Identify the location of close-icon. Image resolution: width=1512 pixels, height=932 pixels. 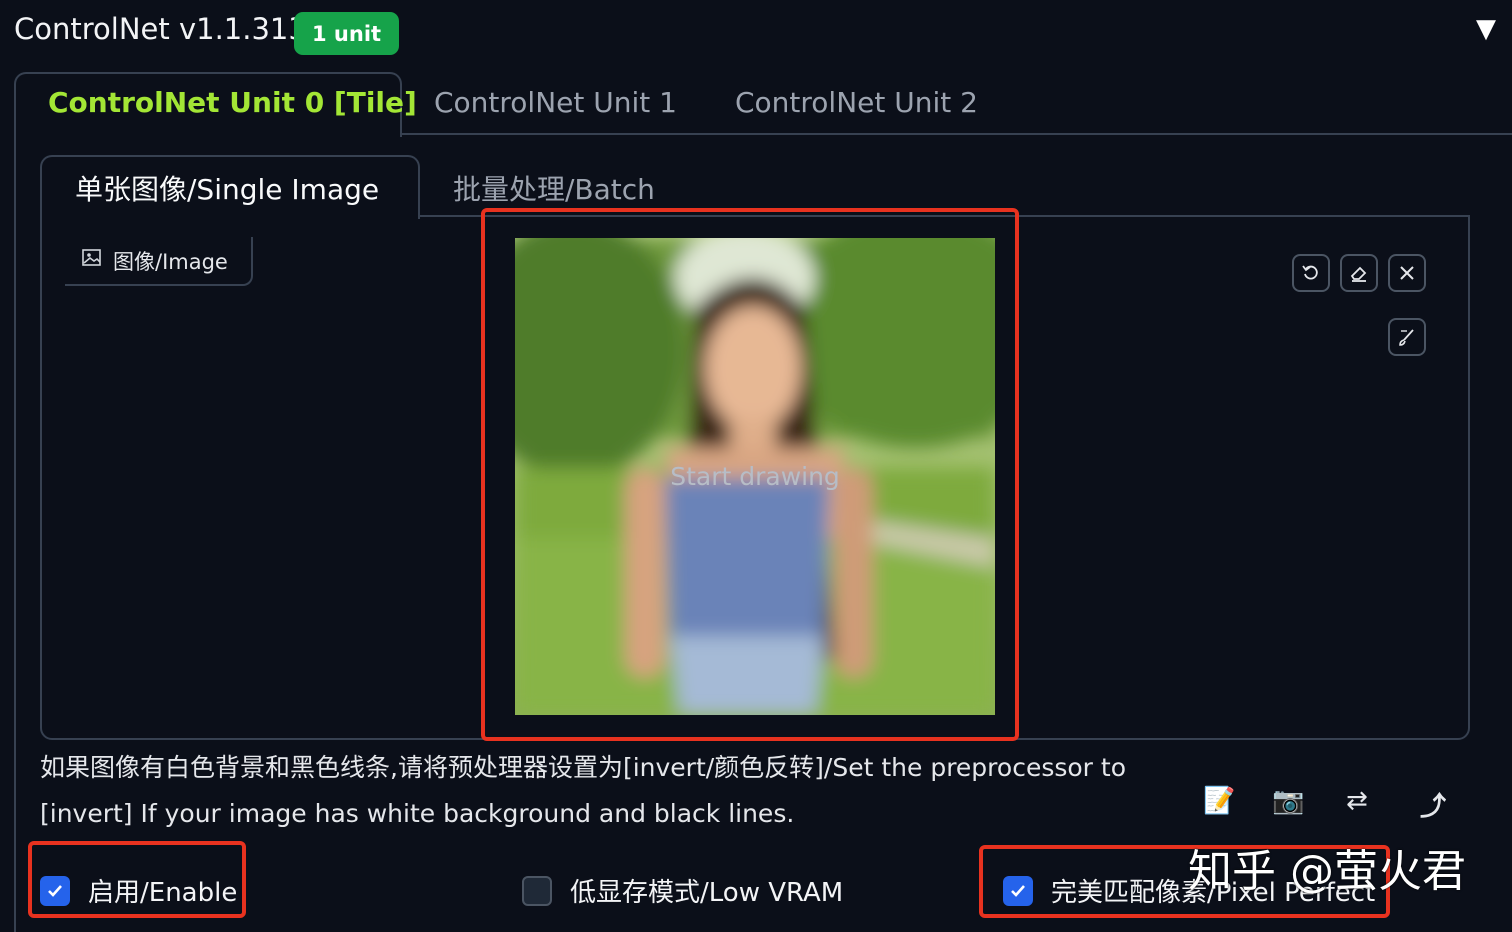
(1407, 273).